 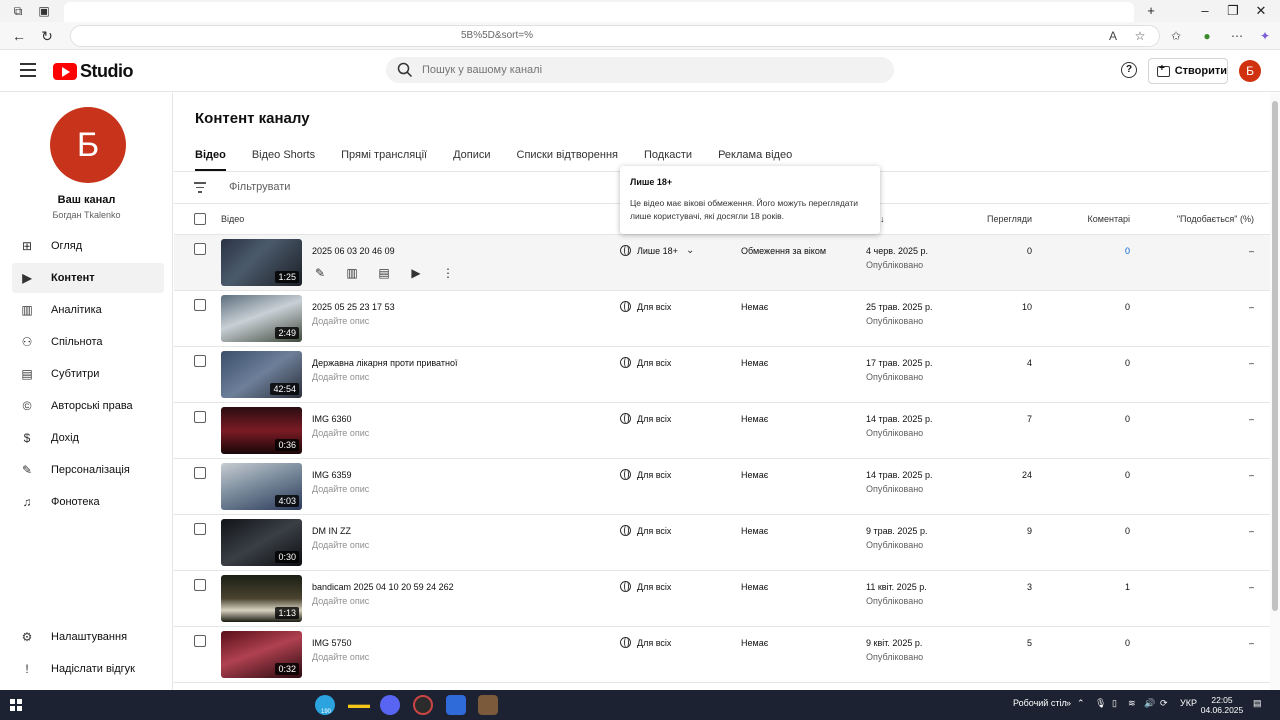 What do you see at coordinates (416, 273) in the screenshot?
I see `youtube-play-icon: ▶` at bounding box center [416, 273].